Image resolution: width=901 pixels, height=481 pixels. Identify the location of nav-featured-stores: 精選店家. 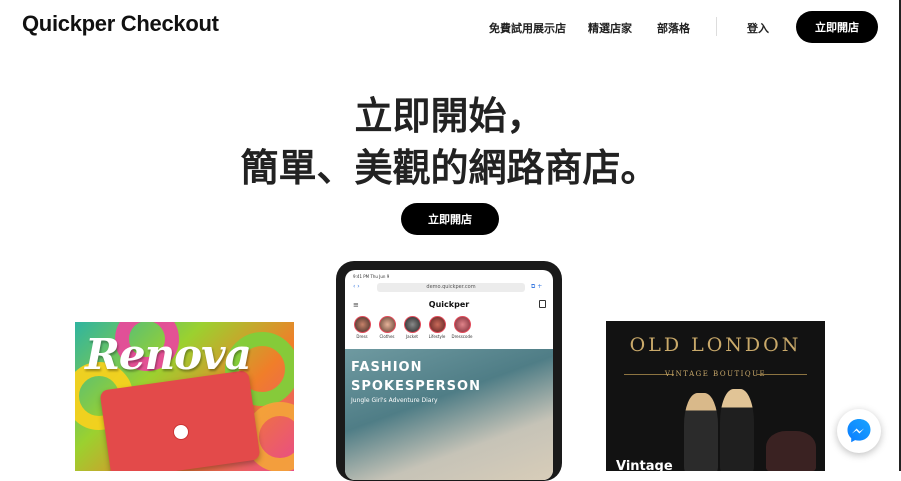
(610, 28).